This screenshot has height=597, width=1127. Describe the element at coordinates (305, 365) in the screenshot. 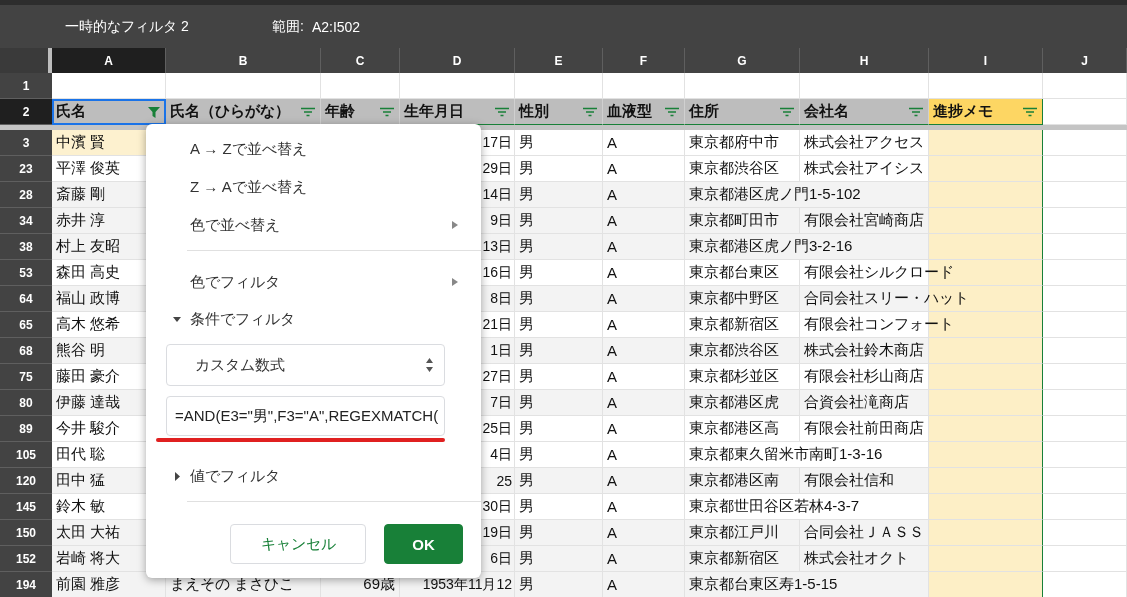

I see `condition-dropdown: カスタム数式` at that location.